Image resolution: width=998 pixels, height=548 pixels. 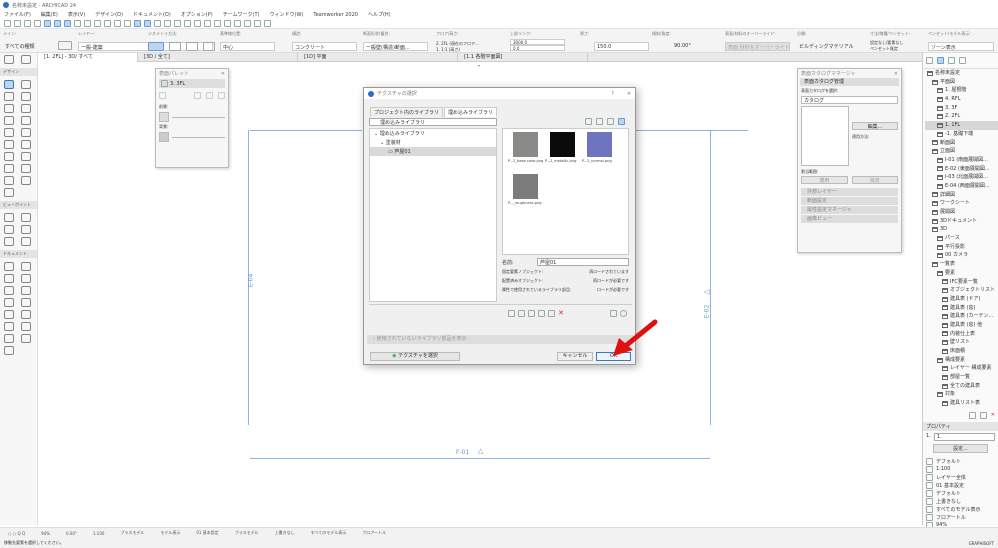 What do you see at coordinates (500, 339) in the screenshot?
I see `unused-parts-toggle: › 使用されていないライブラリ部品を表示` at bounding box center [500, 339].